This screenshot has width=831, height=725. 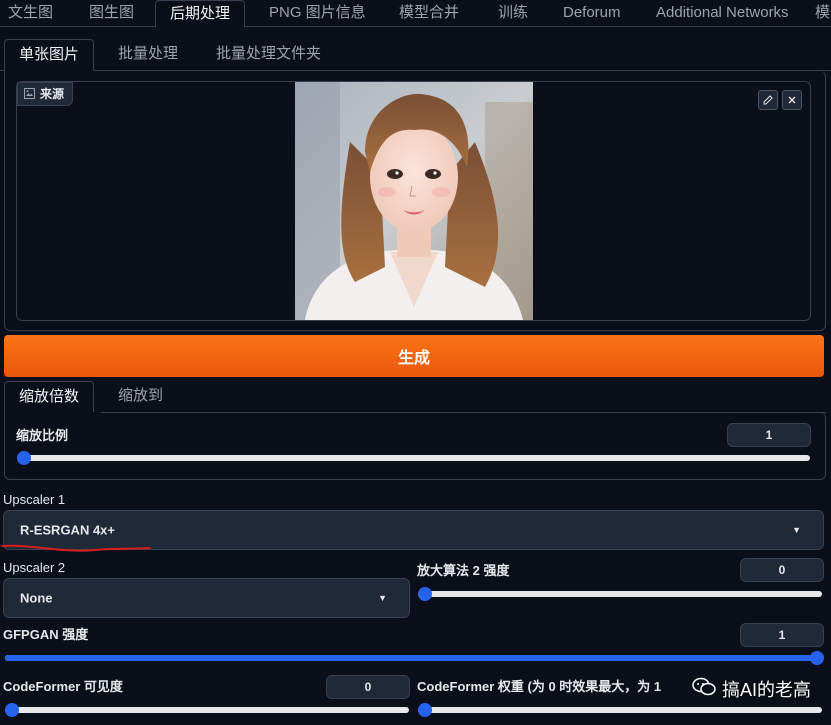 What do you see at coordinates (414, 356) in the screenshot?
I see `generate-button: 生成` at bounding box center [414, 356].